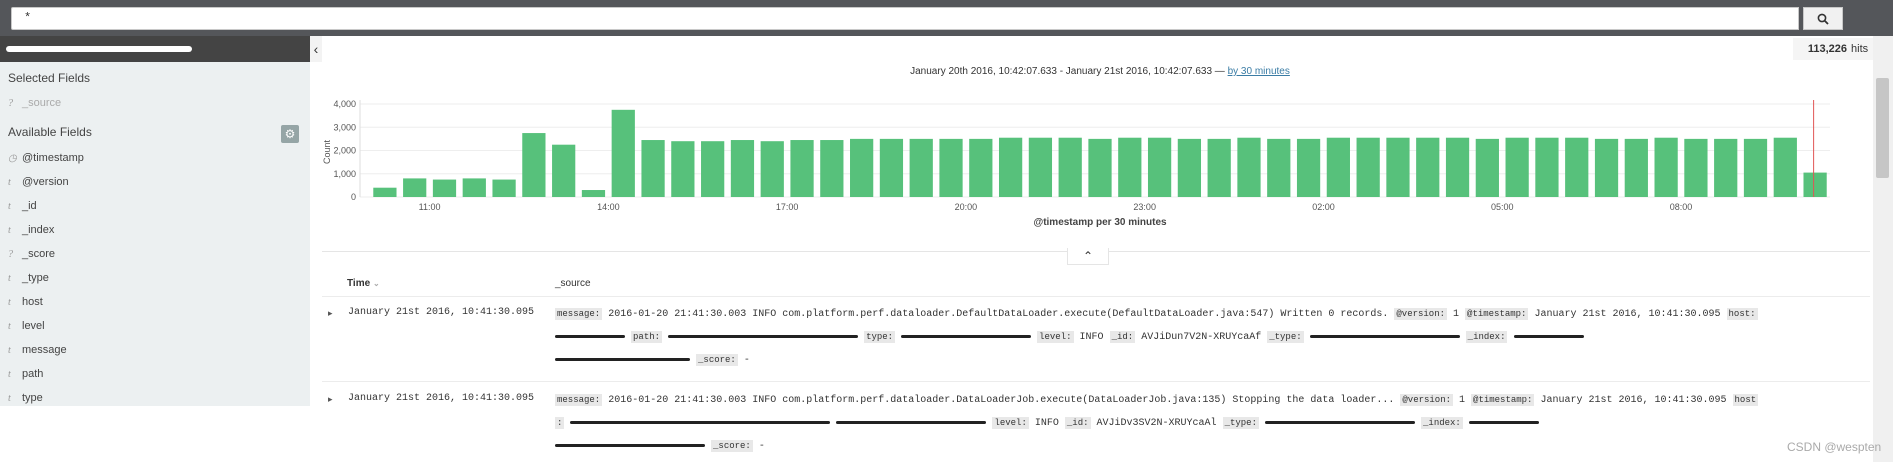 The height and width of the screenshot is (462, 1893). I want to click on gear-icon: ⚙, so click(290, 134).